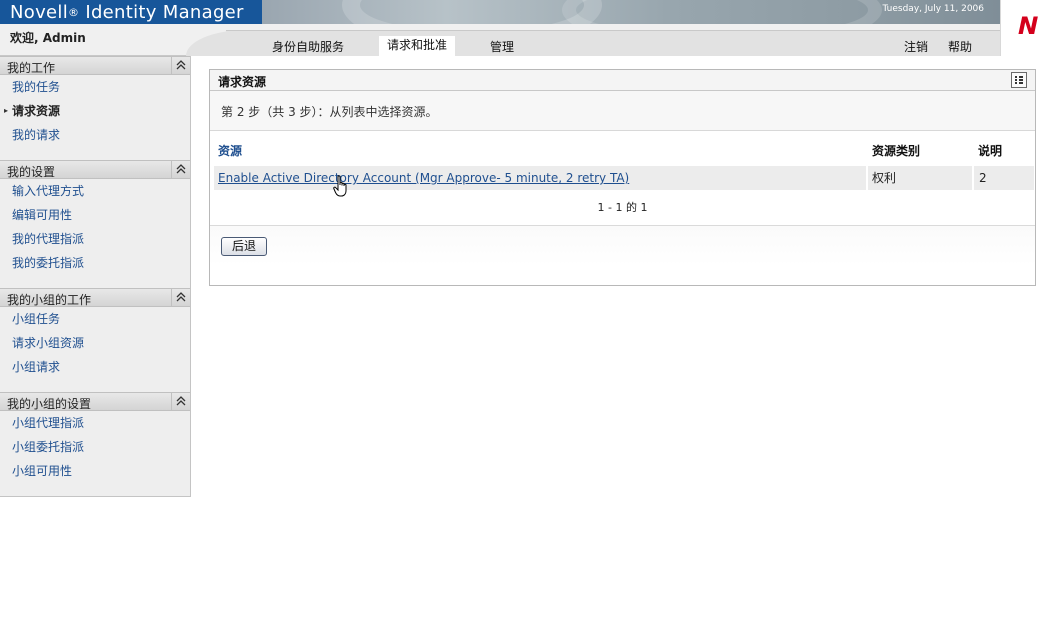  Describe the element at coordinates (631, 12) in the screenshot. I see `header-banner: Tuesday, July 11, 2006` at that location.